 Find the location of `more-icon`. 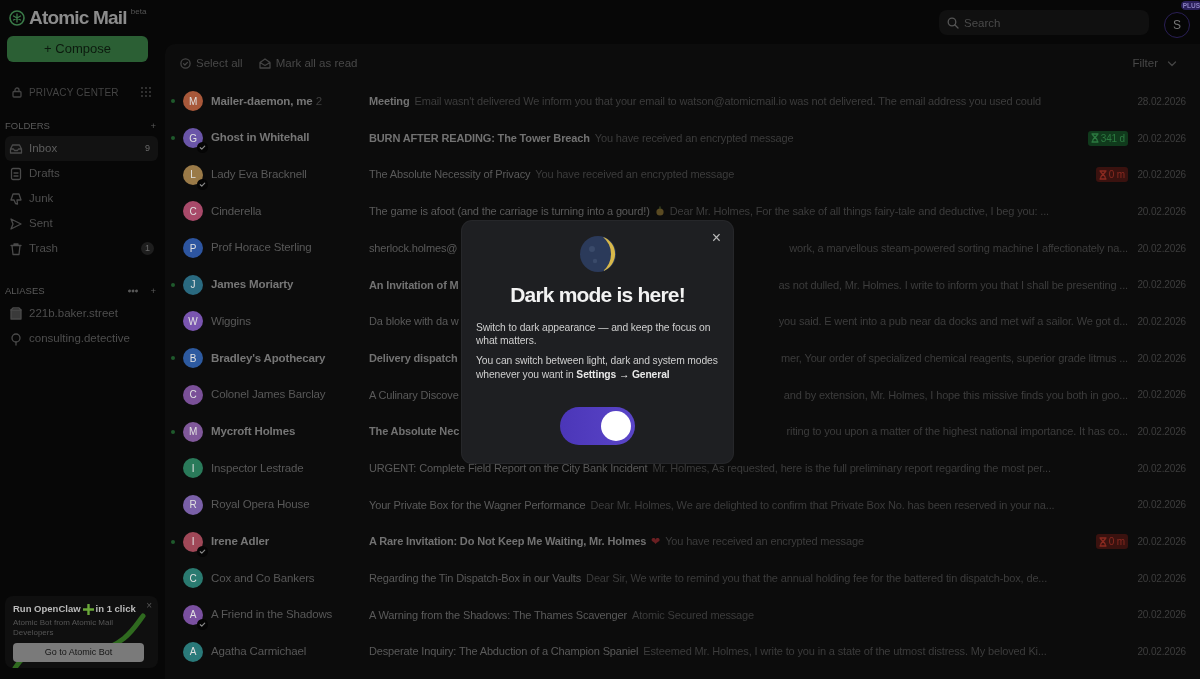

more-icon is located at coordinates (133, 291).